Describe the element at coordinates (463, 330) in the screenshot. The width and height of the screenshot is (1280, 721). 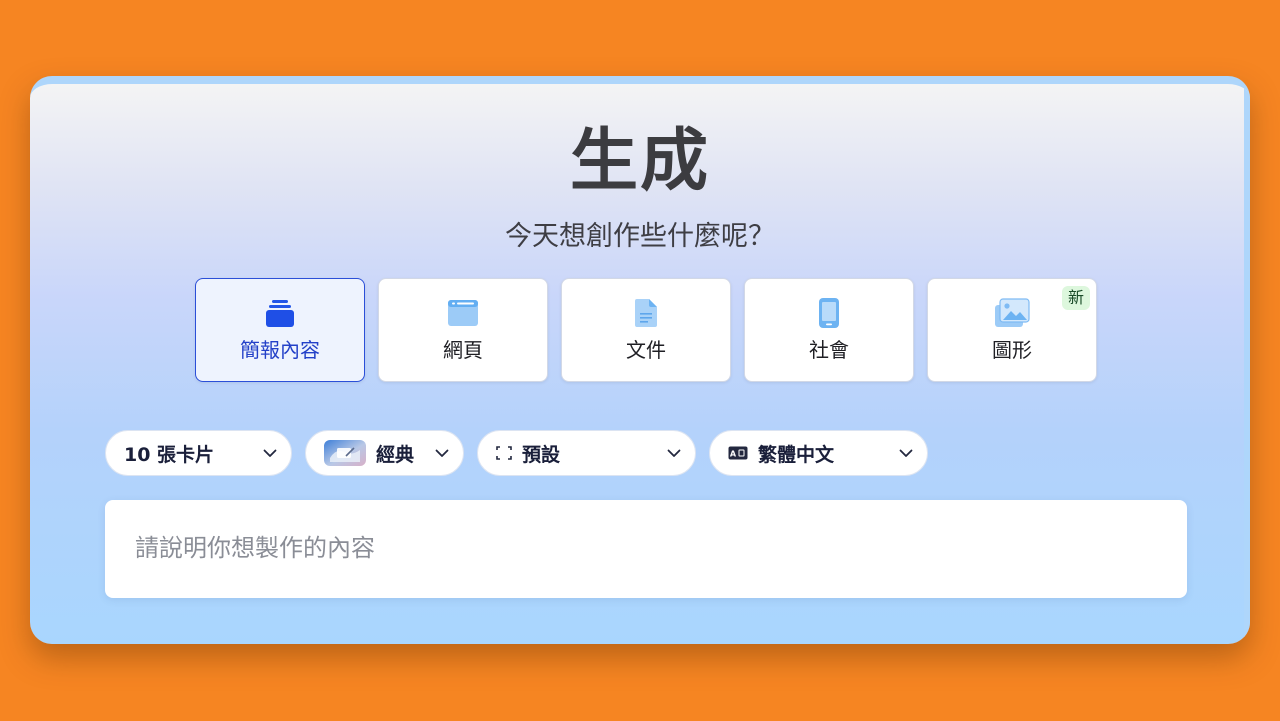
I see `mode-webpage: 網頁` at that location.